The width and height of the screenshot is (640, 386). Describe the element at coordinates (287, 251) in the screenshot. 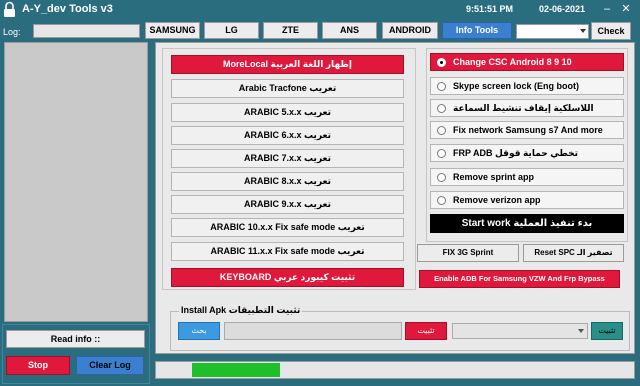

I see `arabic-11-button: ARABIC 11.x.x Fix safe mode تعريب` at that location.